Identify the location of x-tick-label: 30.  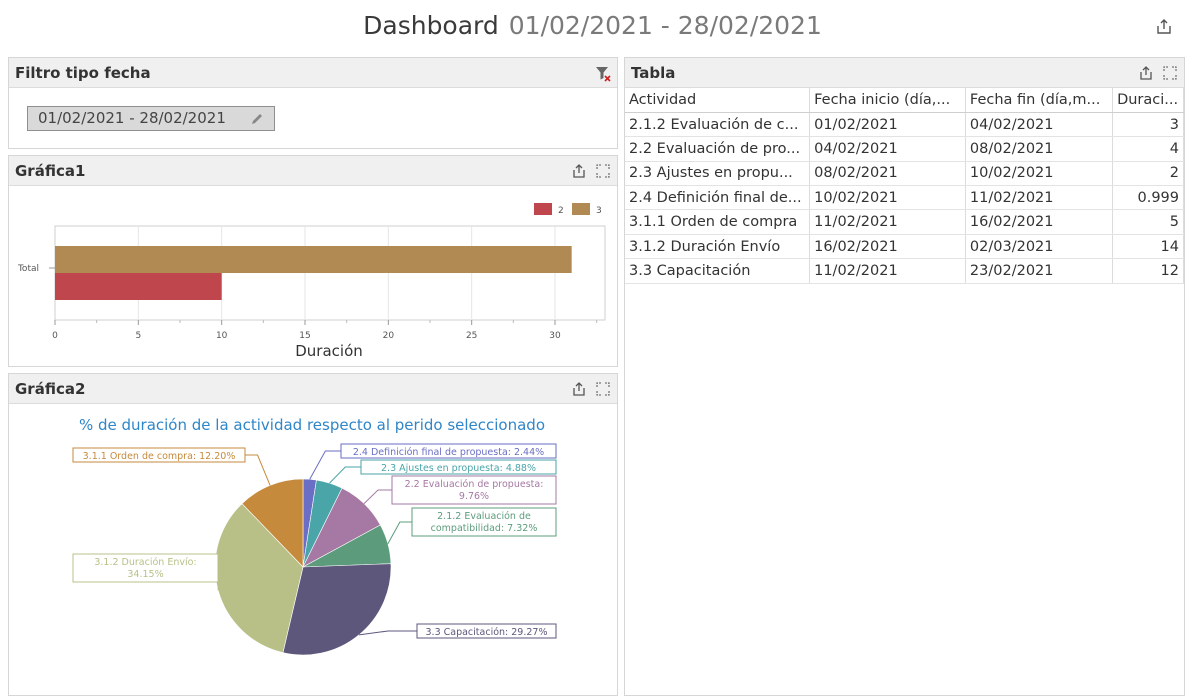
(555, 336).